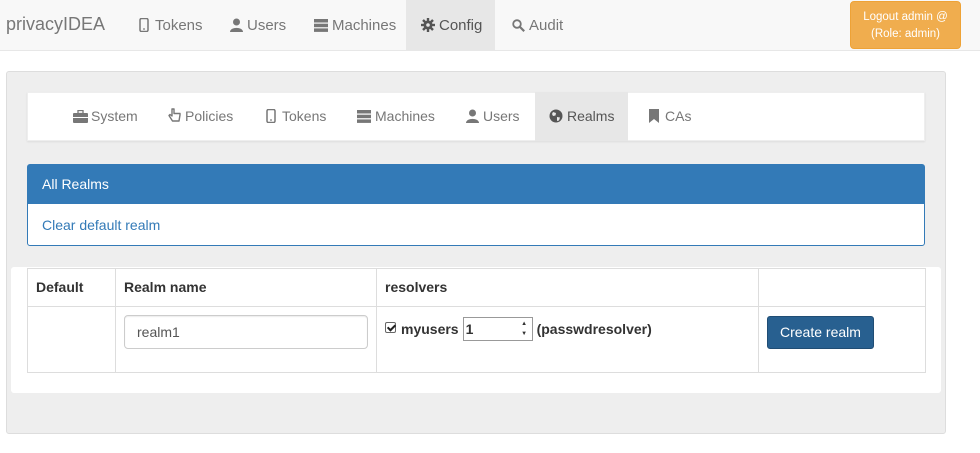 Image resolution: width=980 pixels, height=453 pixels. What do you see at coordinates (55, 24) in the screenshot?
I see `brand-logo: privacyIDEA` at bounding box center [55, 24].